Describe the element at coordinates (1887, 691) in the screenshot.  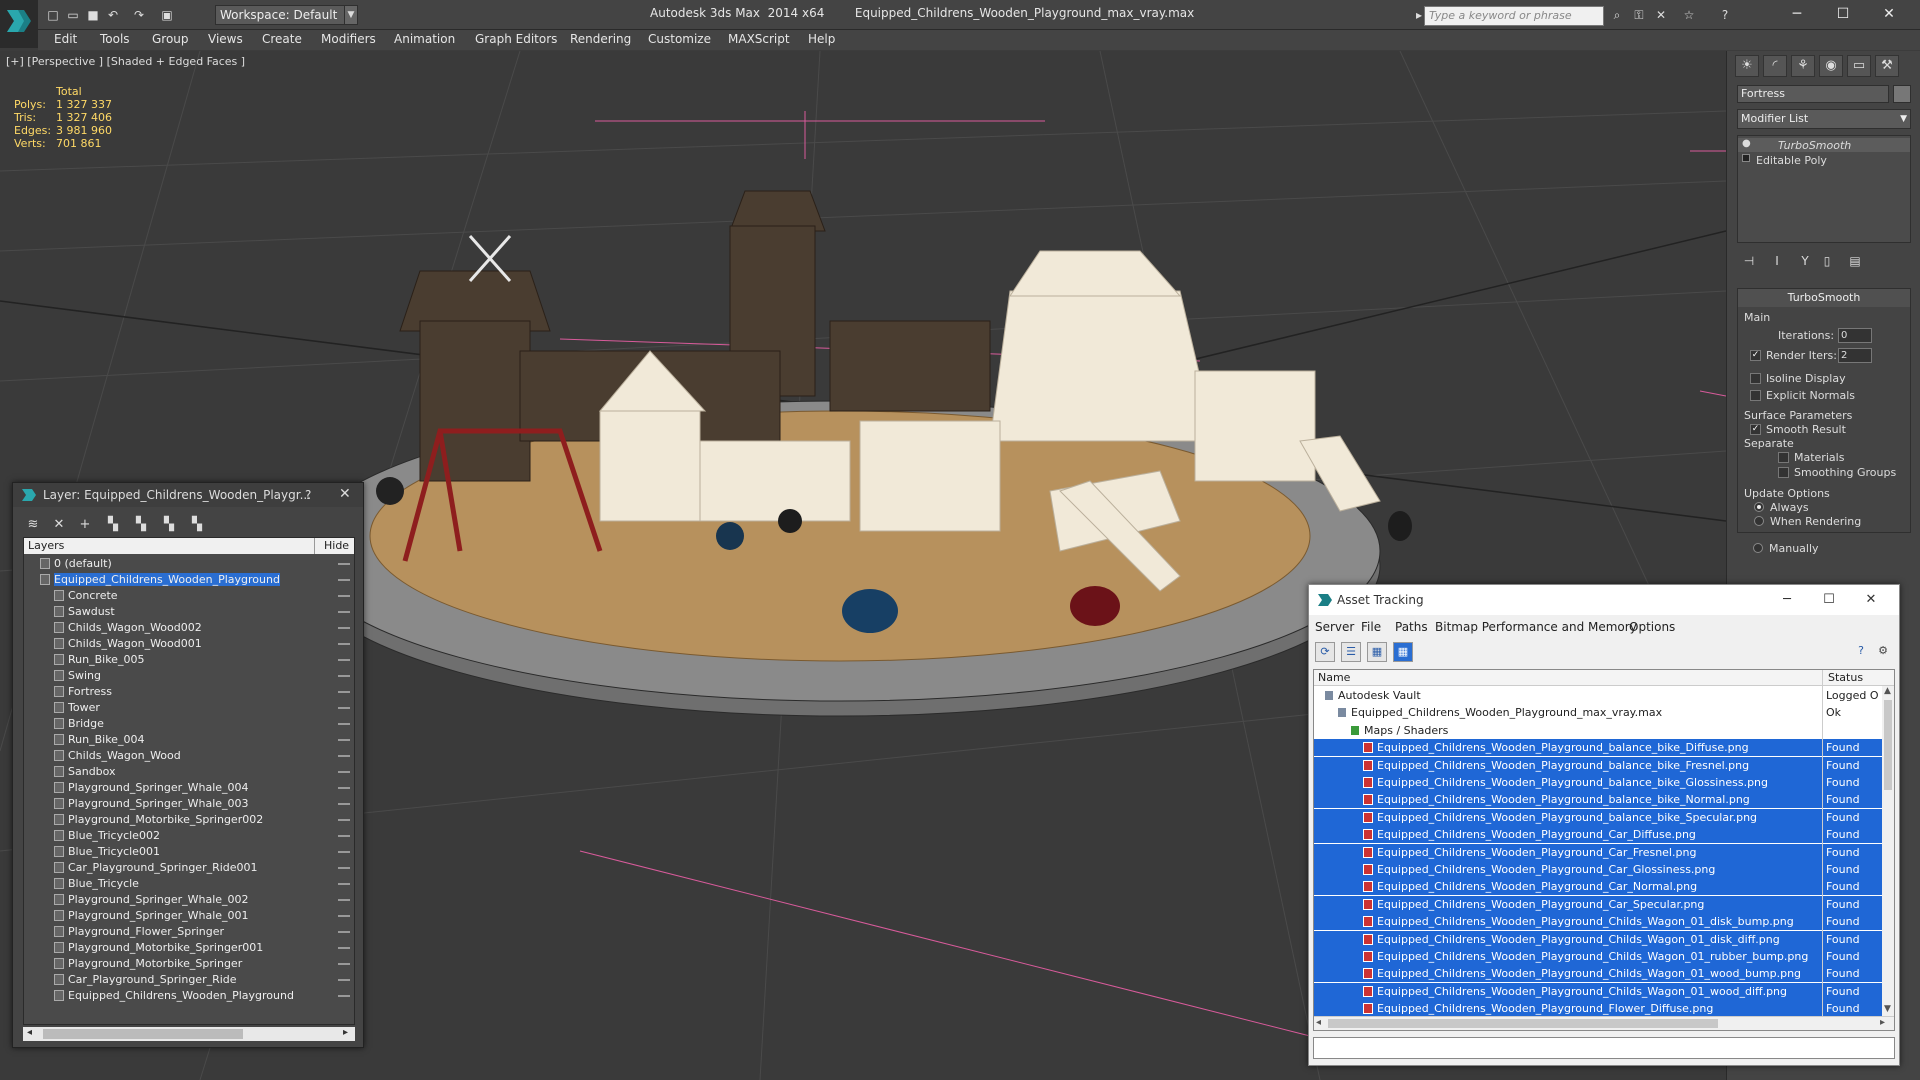
I see `scroll-up-icon: ▲` at that location.